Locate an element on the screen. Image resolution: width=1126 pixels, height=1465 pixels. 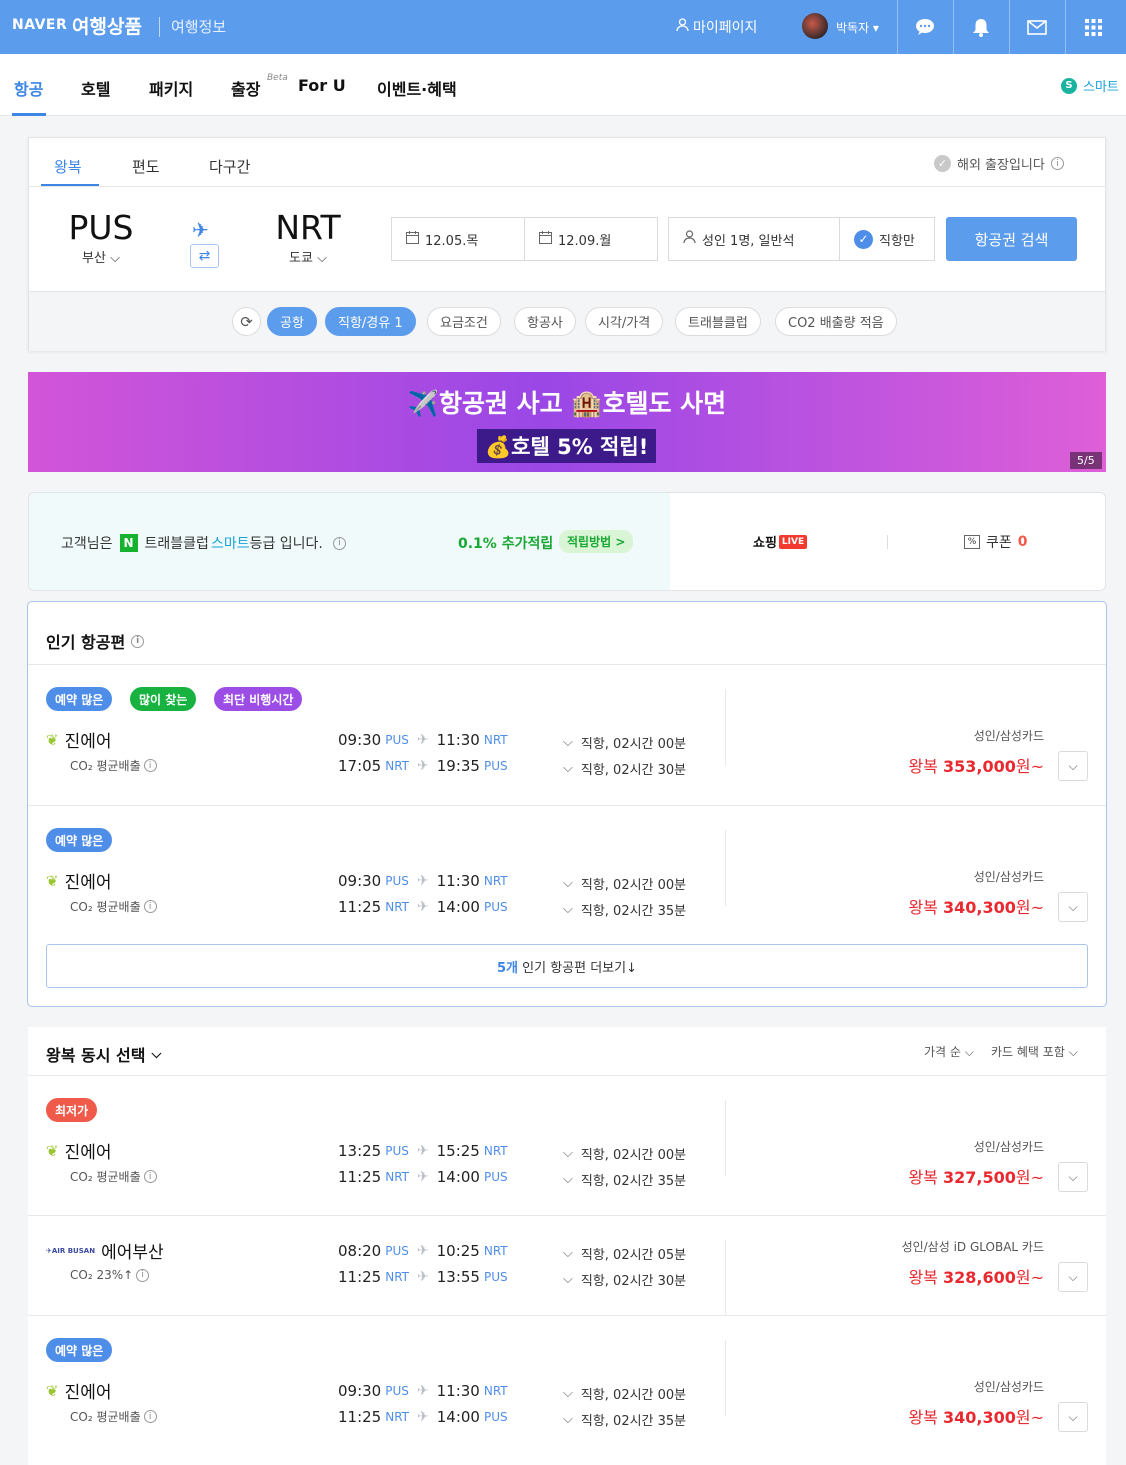
shopping-live-link: 쇼핑 LIVE is located at coordinates (780, 541).